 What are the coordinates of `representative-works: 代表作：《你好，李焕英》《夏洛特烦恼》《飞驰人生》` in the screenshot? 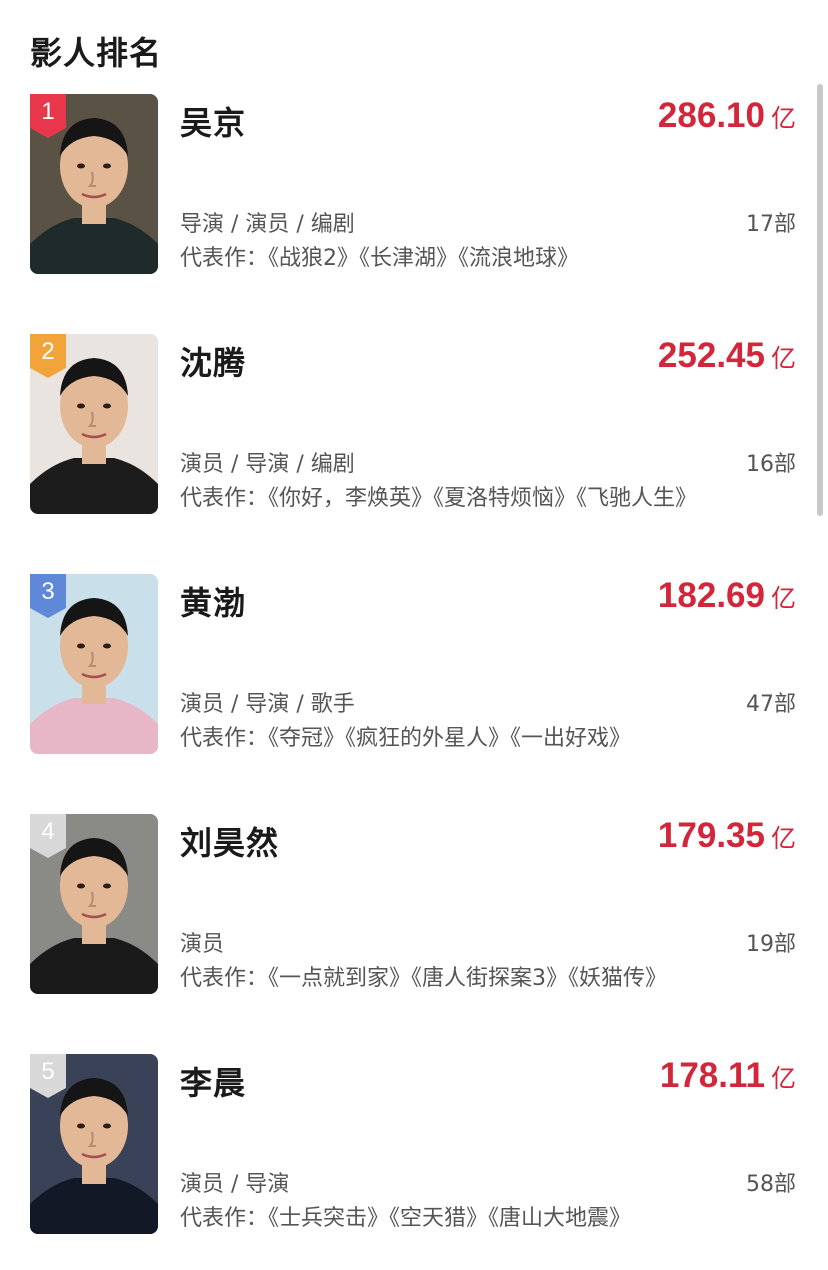 It's located at (439, 498).